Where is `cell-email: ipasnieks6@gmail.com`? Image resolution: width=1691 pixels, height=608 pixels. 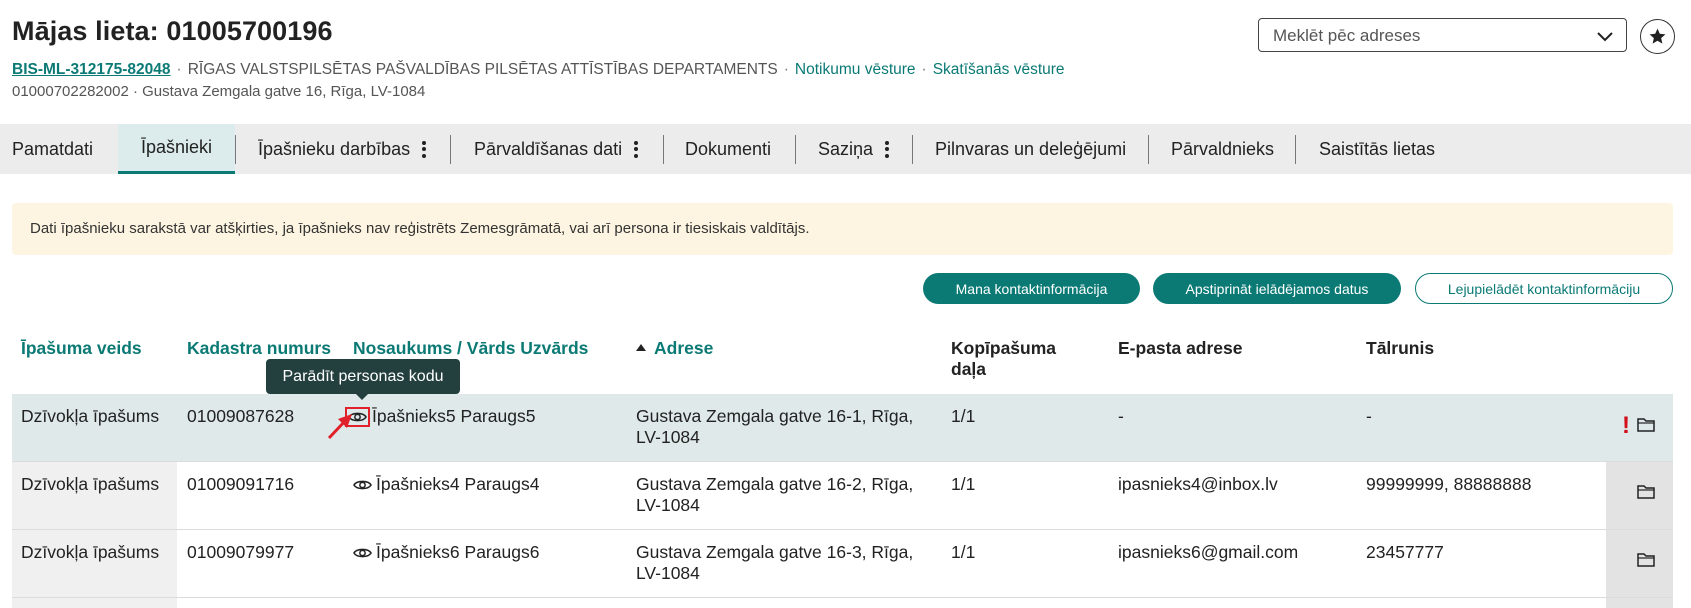
cell-email: ipasnieks6@gmail.com is located at coordinates (1208, 552).